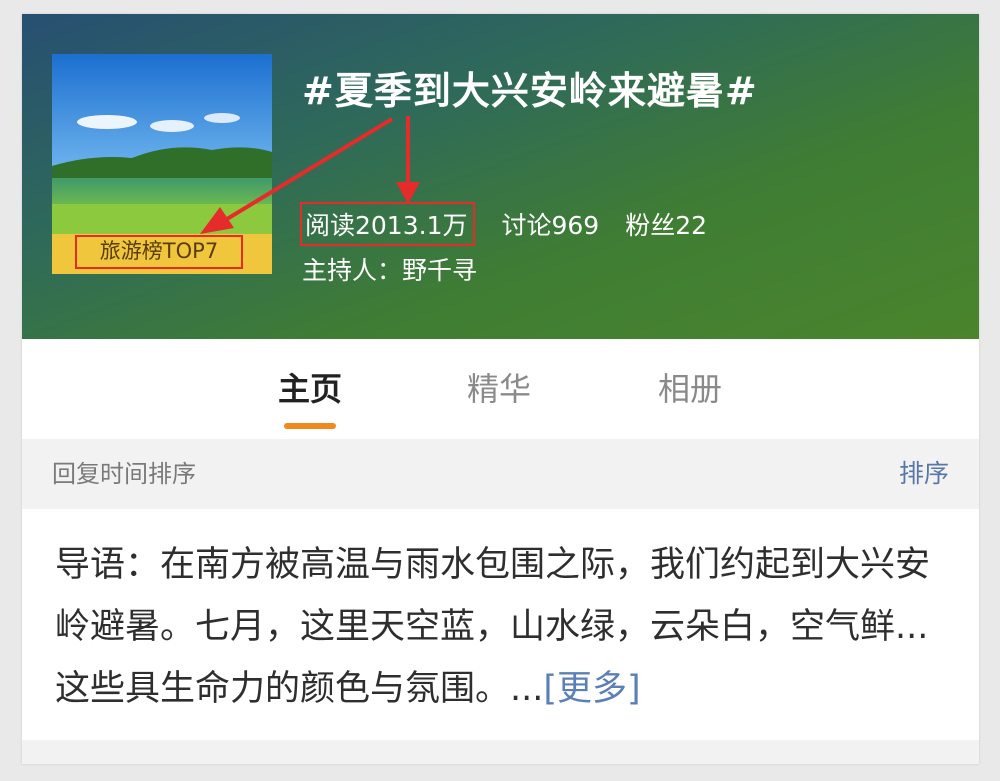  What do you see at coordinates (690, 389) in the screenshot?
I see `tab-album: 相册` at bounding box center [690, 389].